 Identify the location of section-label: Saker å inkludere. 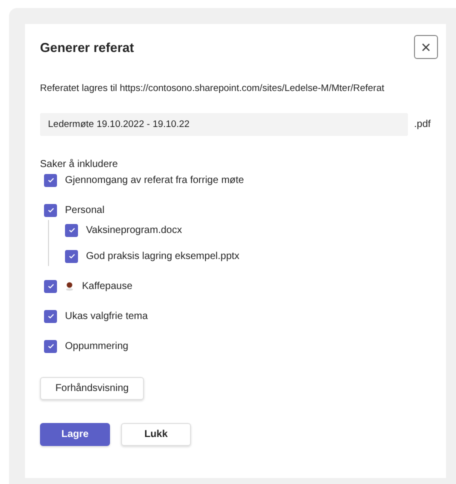
(79, 164).